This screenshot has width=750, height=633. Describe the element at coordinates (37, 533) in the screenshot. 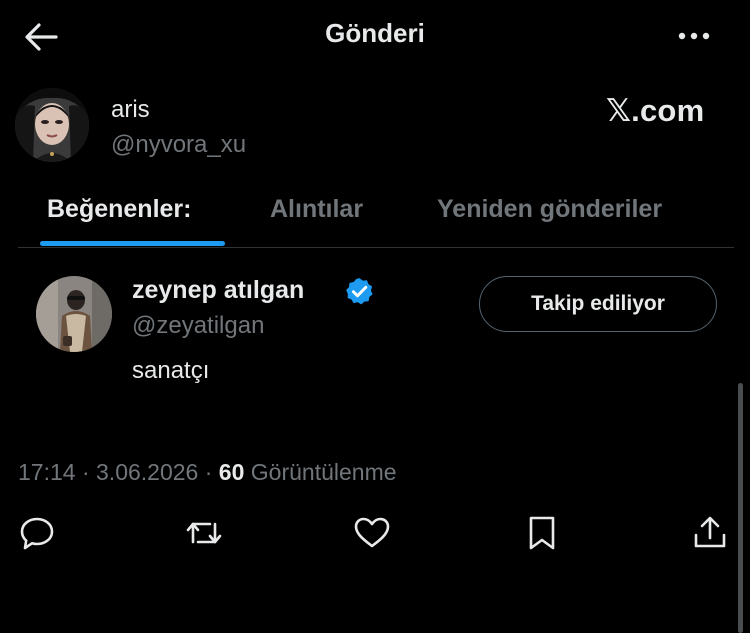

I see `reply-icon` at that location.